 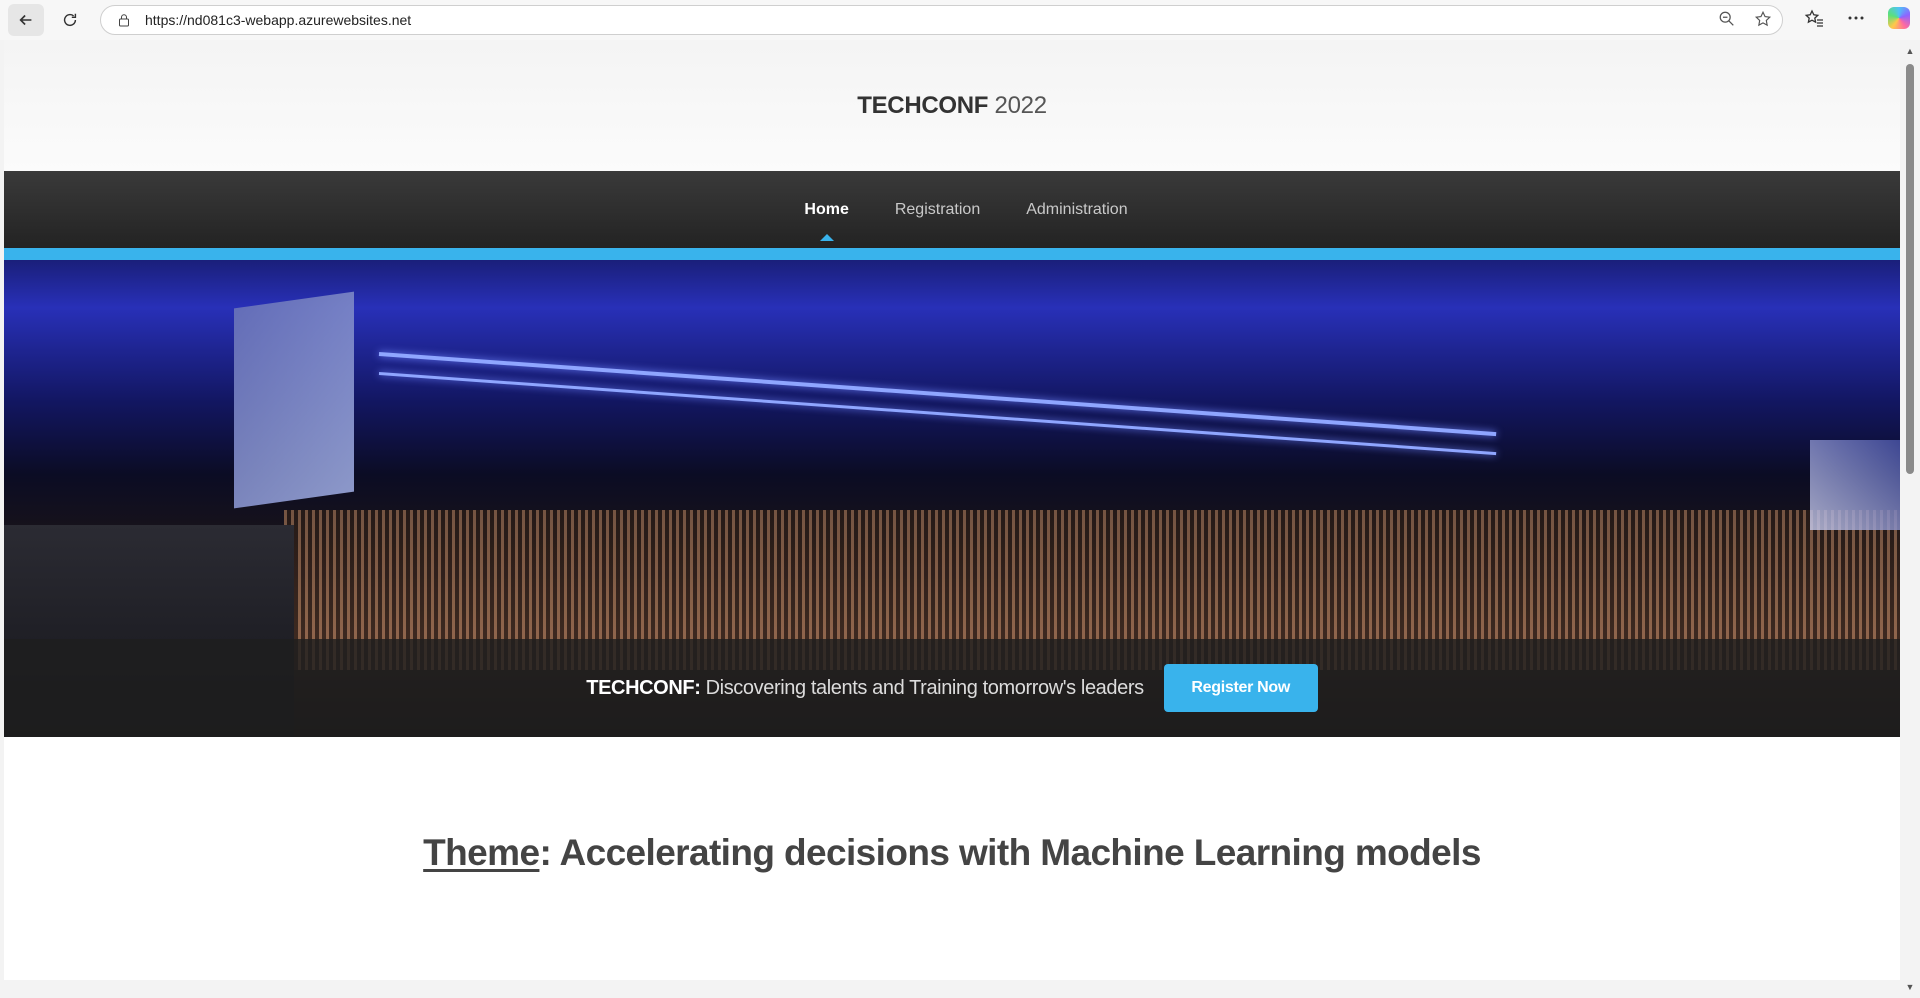 What do you see at coordinates (923, 105) in the screenshot?
I see `brand-name: TECHCONF` at bounding box center [923, 105].